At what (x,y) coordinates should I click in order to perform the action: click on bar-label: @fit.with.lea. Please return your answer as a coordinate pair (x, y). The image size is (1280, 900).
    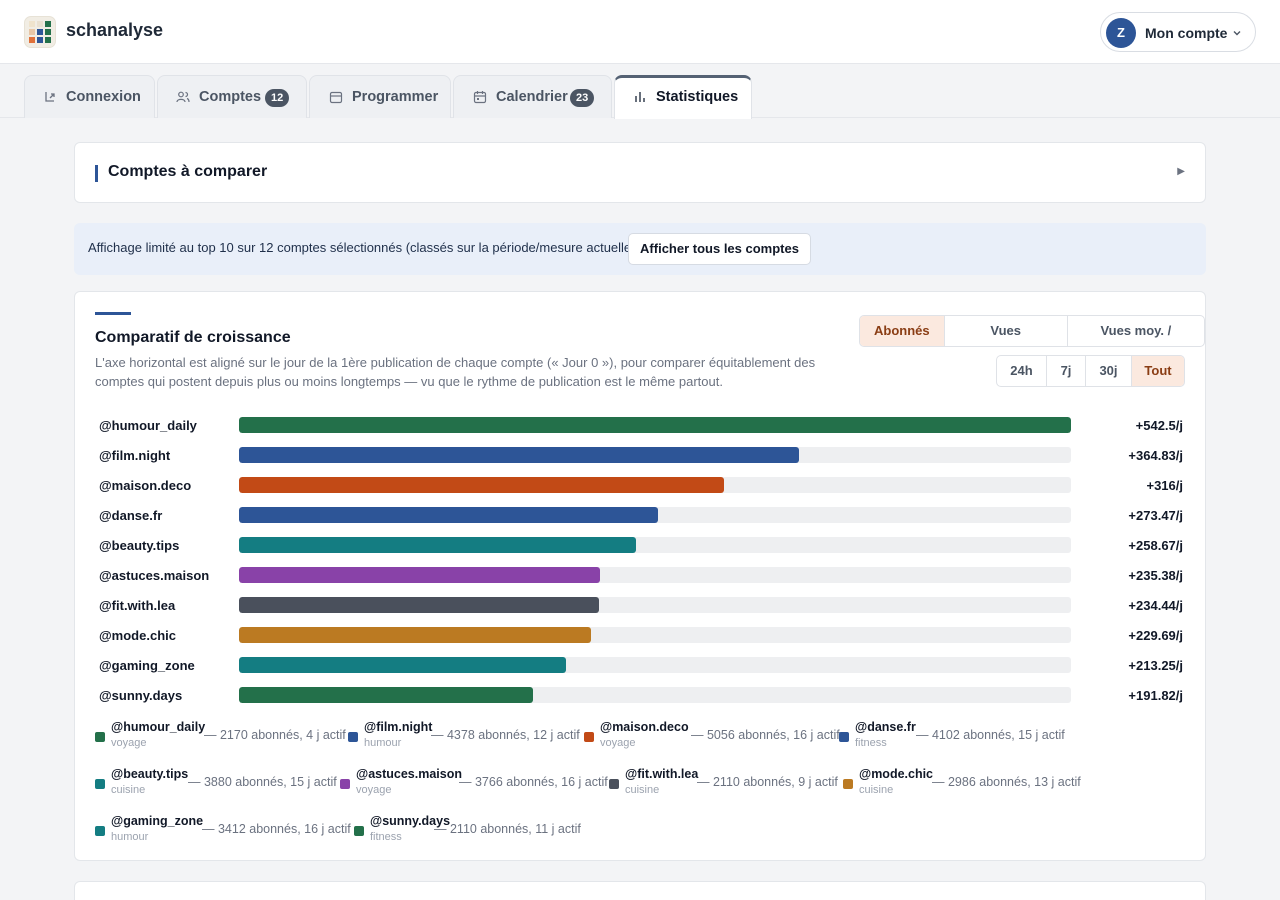
    Looking at the image, I should click on (137, 605).